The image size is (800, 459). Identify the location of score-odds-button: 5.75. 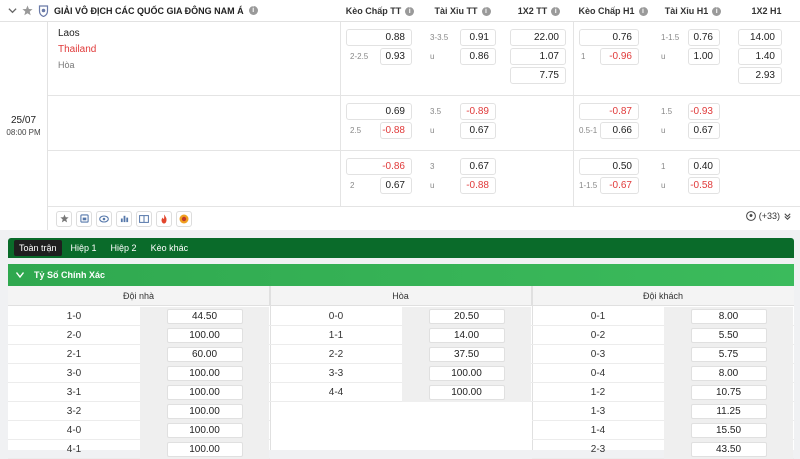
(728, 354).